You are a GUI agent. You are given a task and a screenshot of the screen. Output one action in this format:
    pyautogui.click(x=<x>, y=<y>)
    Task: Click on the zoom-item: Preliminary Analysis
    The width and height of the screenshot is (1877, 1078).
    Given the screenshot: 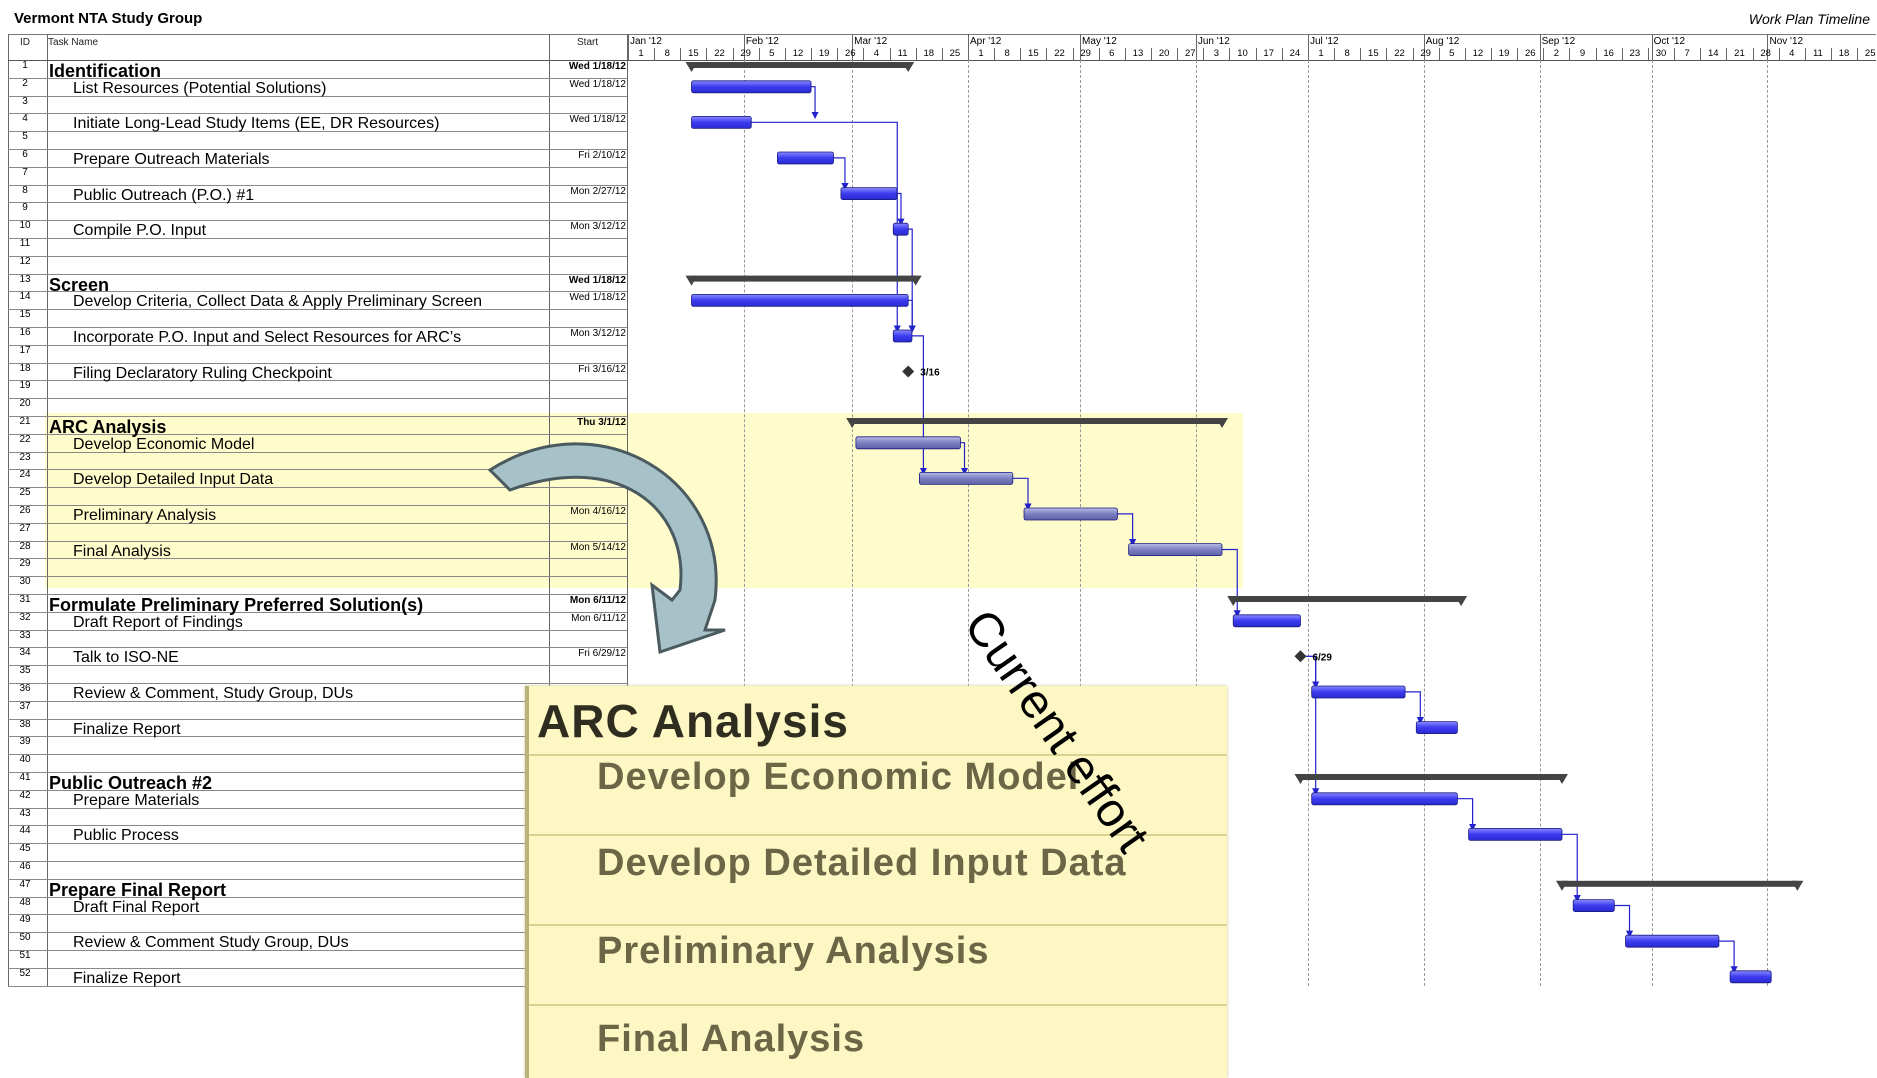 What is the action you would take?
    pyautogui.click(x=793, y=951)
    